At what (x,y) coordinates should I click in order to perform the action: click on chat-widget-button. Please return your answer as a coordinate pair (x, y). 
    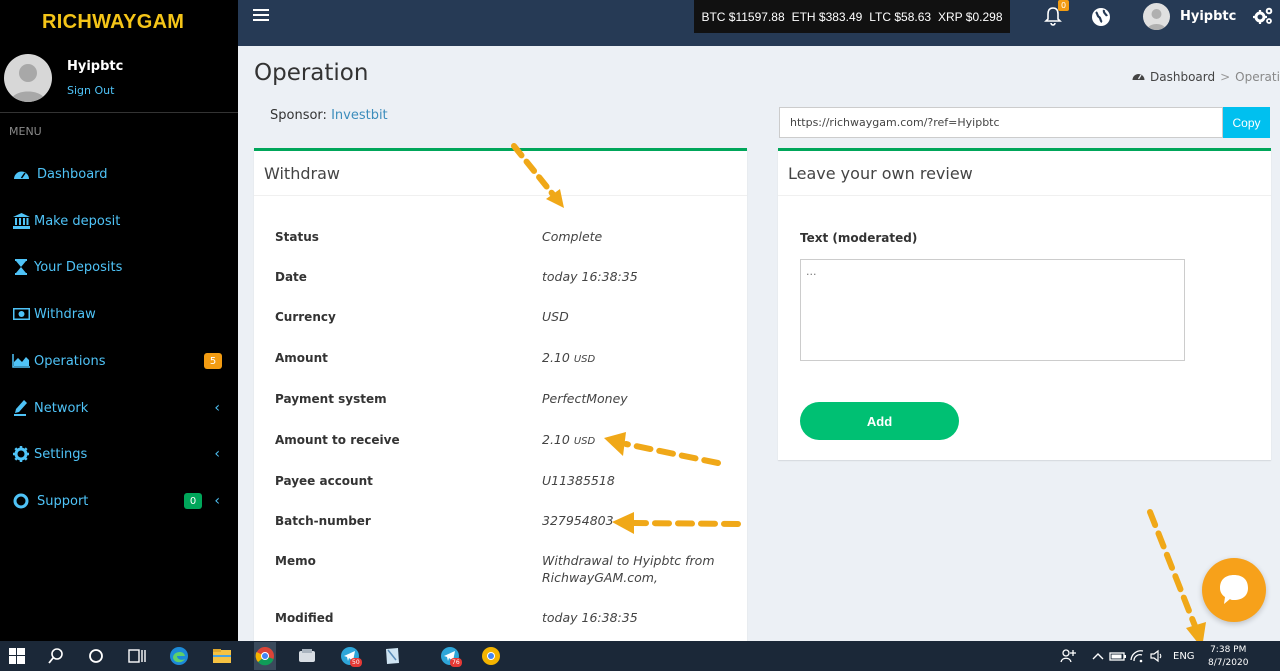
    Looking at the image, I should click on (1234, 590).